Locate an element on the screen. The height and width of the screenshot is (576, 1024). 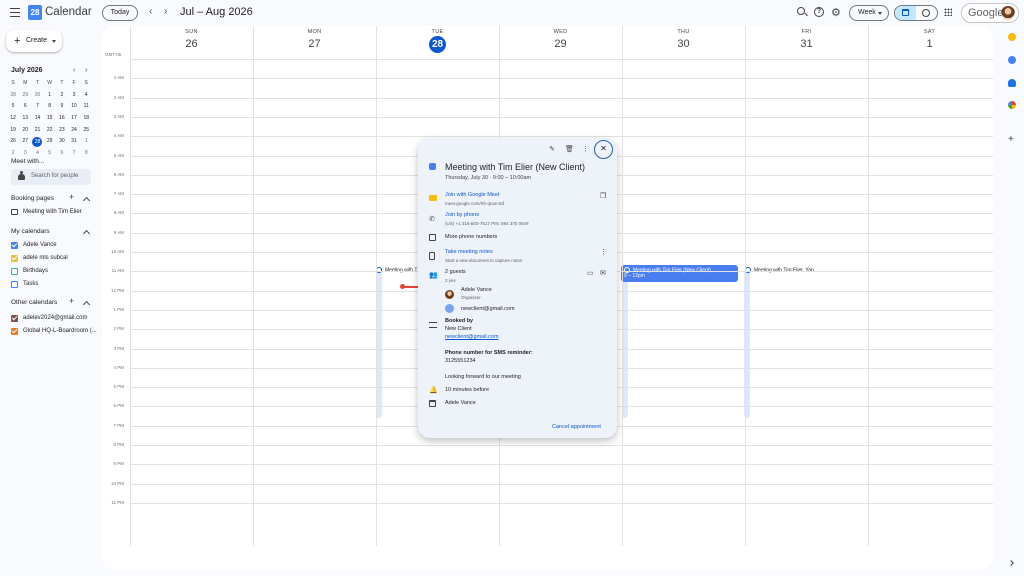
booking-page-item: Meeting with Tim Elier is located at coordinates (46, 212).